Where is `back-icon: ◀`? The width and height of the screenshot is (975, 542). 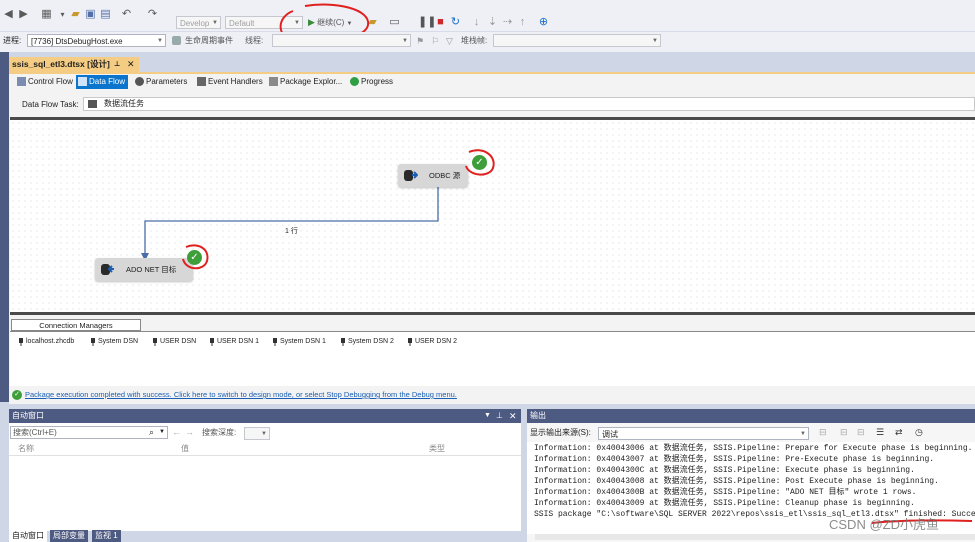
back-icon: ◀ is located at coordinates (8, 14).